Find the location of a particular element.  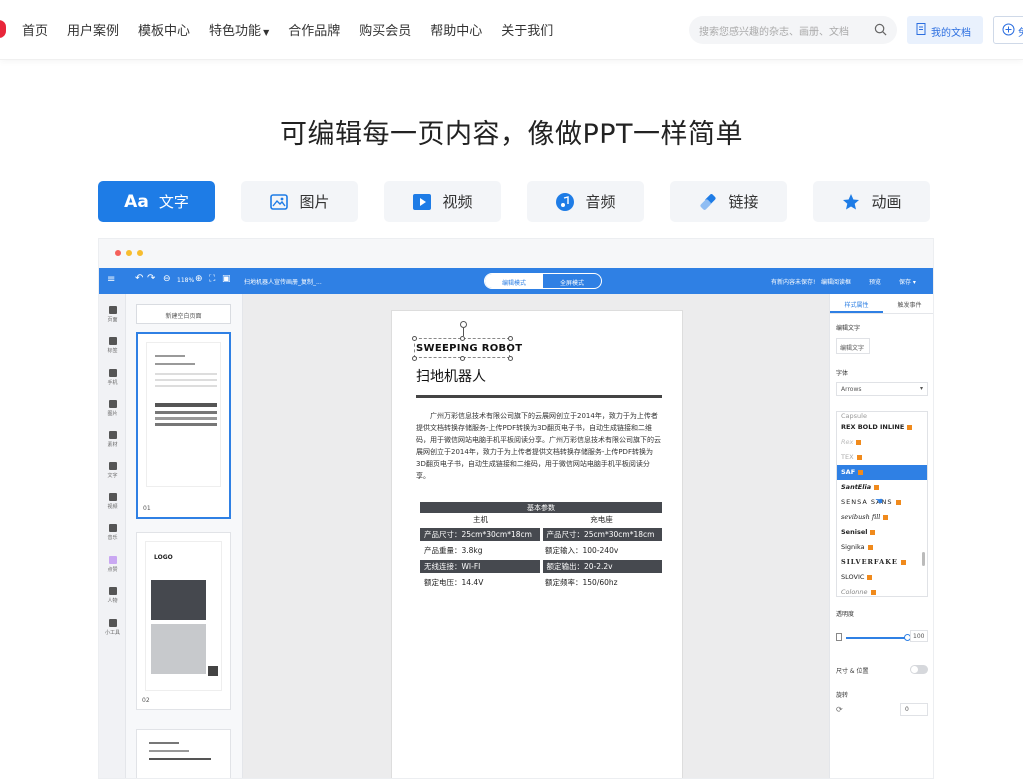

save-button: 保存 ▾ is located at coordinates (907, 281).